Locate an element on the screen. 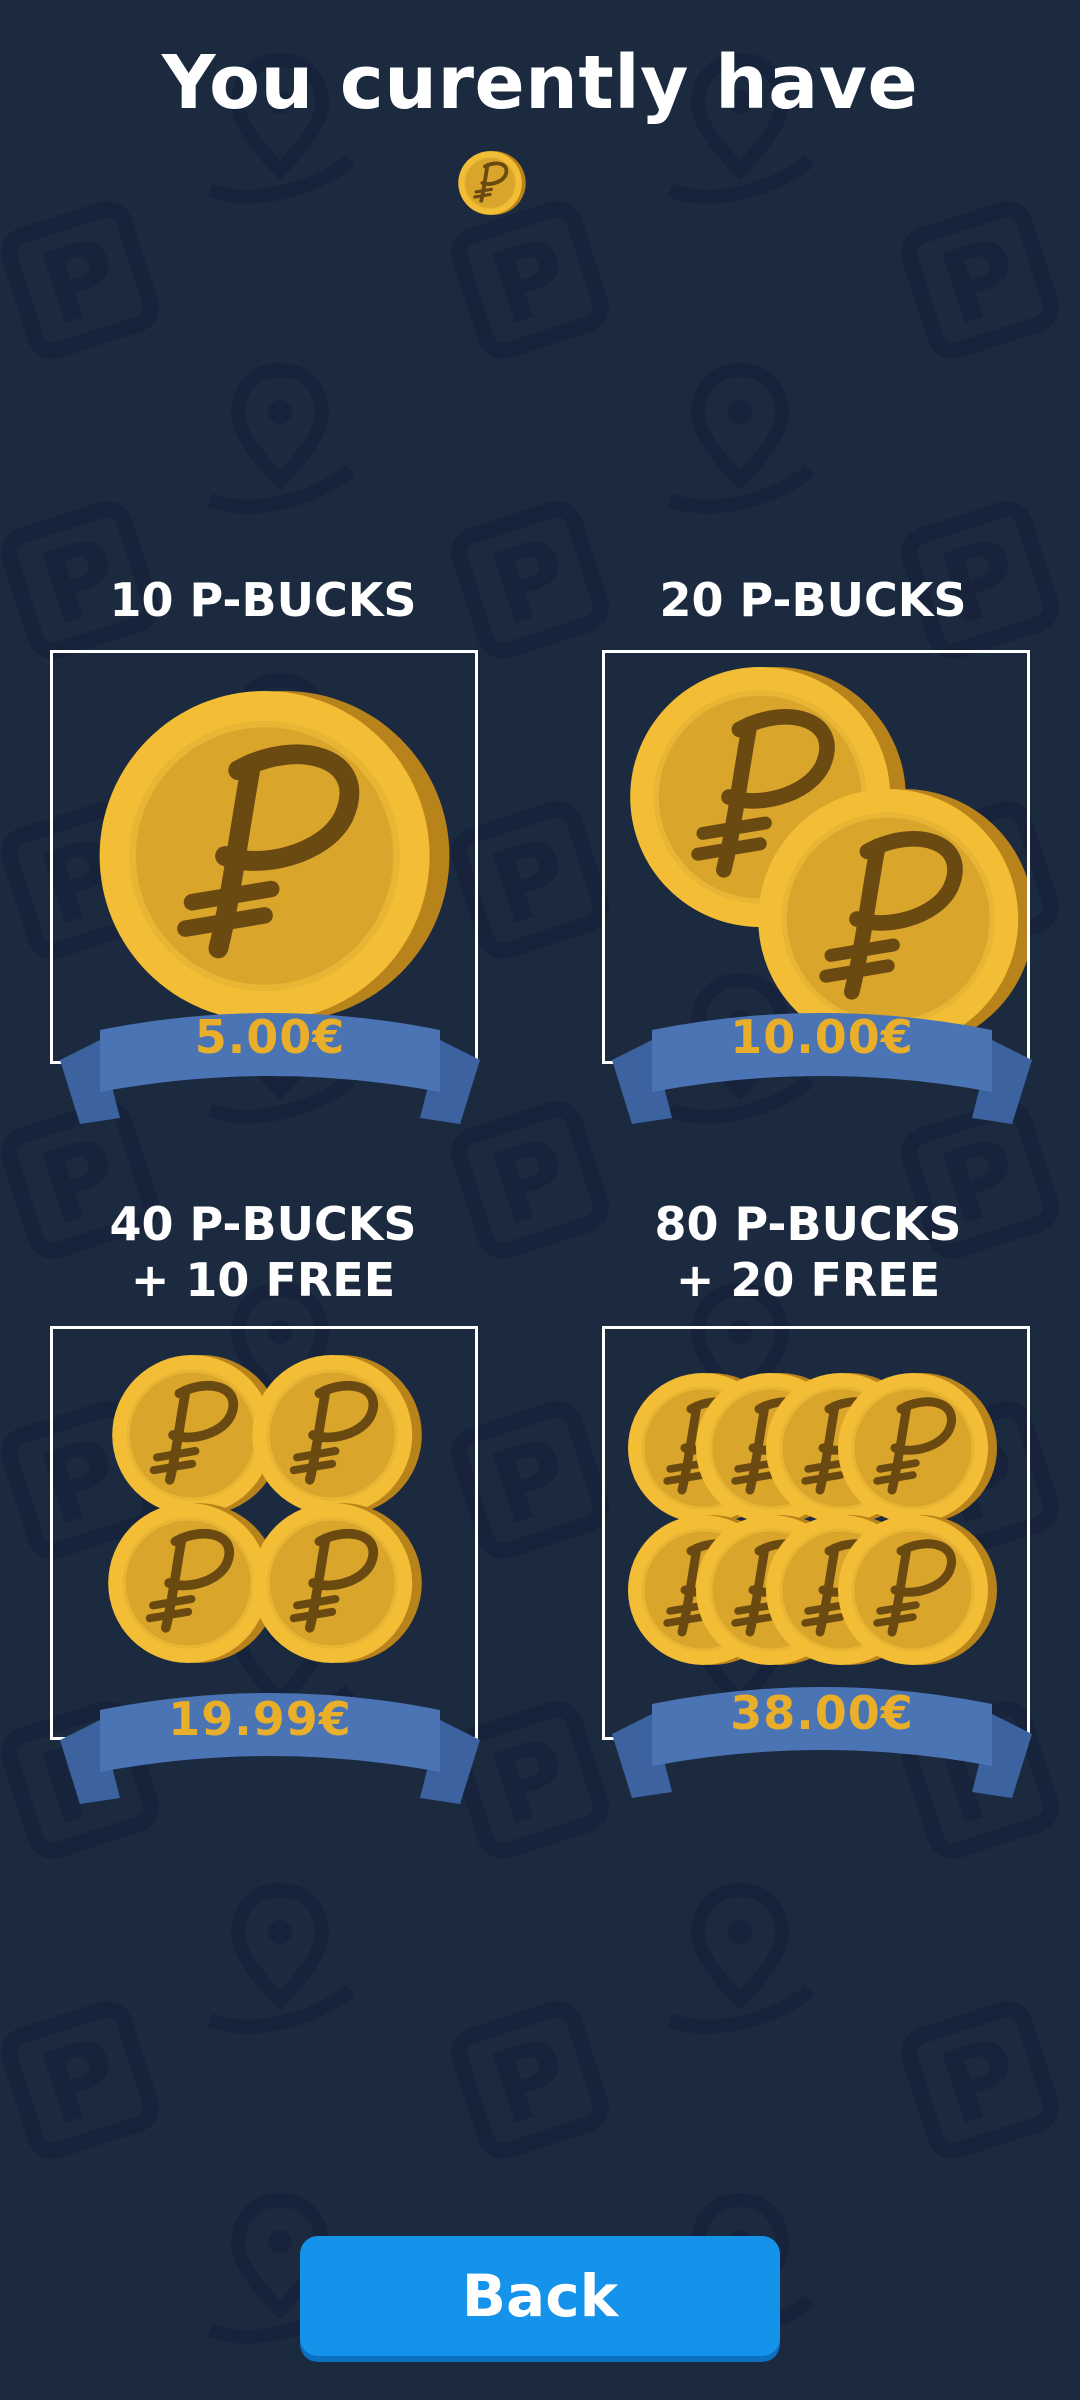  offer-title-line: 10 P-BUCKS is located at coordinates (263, 600).